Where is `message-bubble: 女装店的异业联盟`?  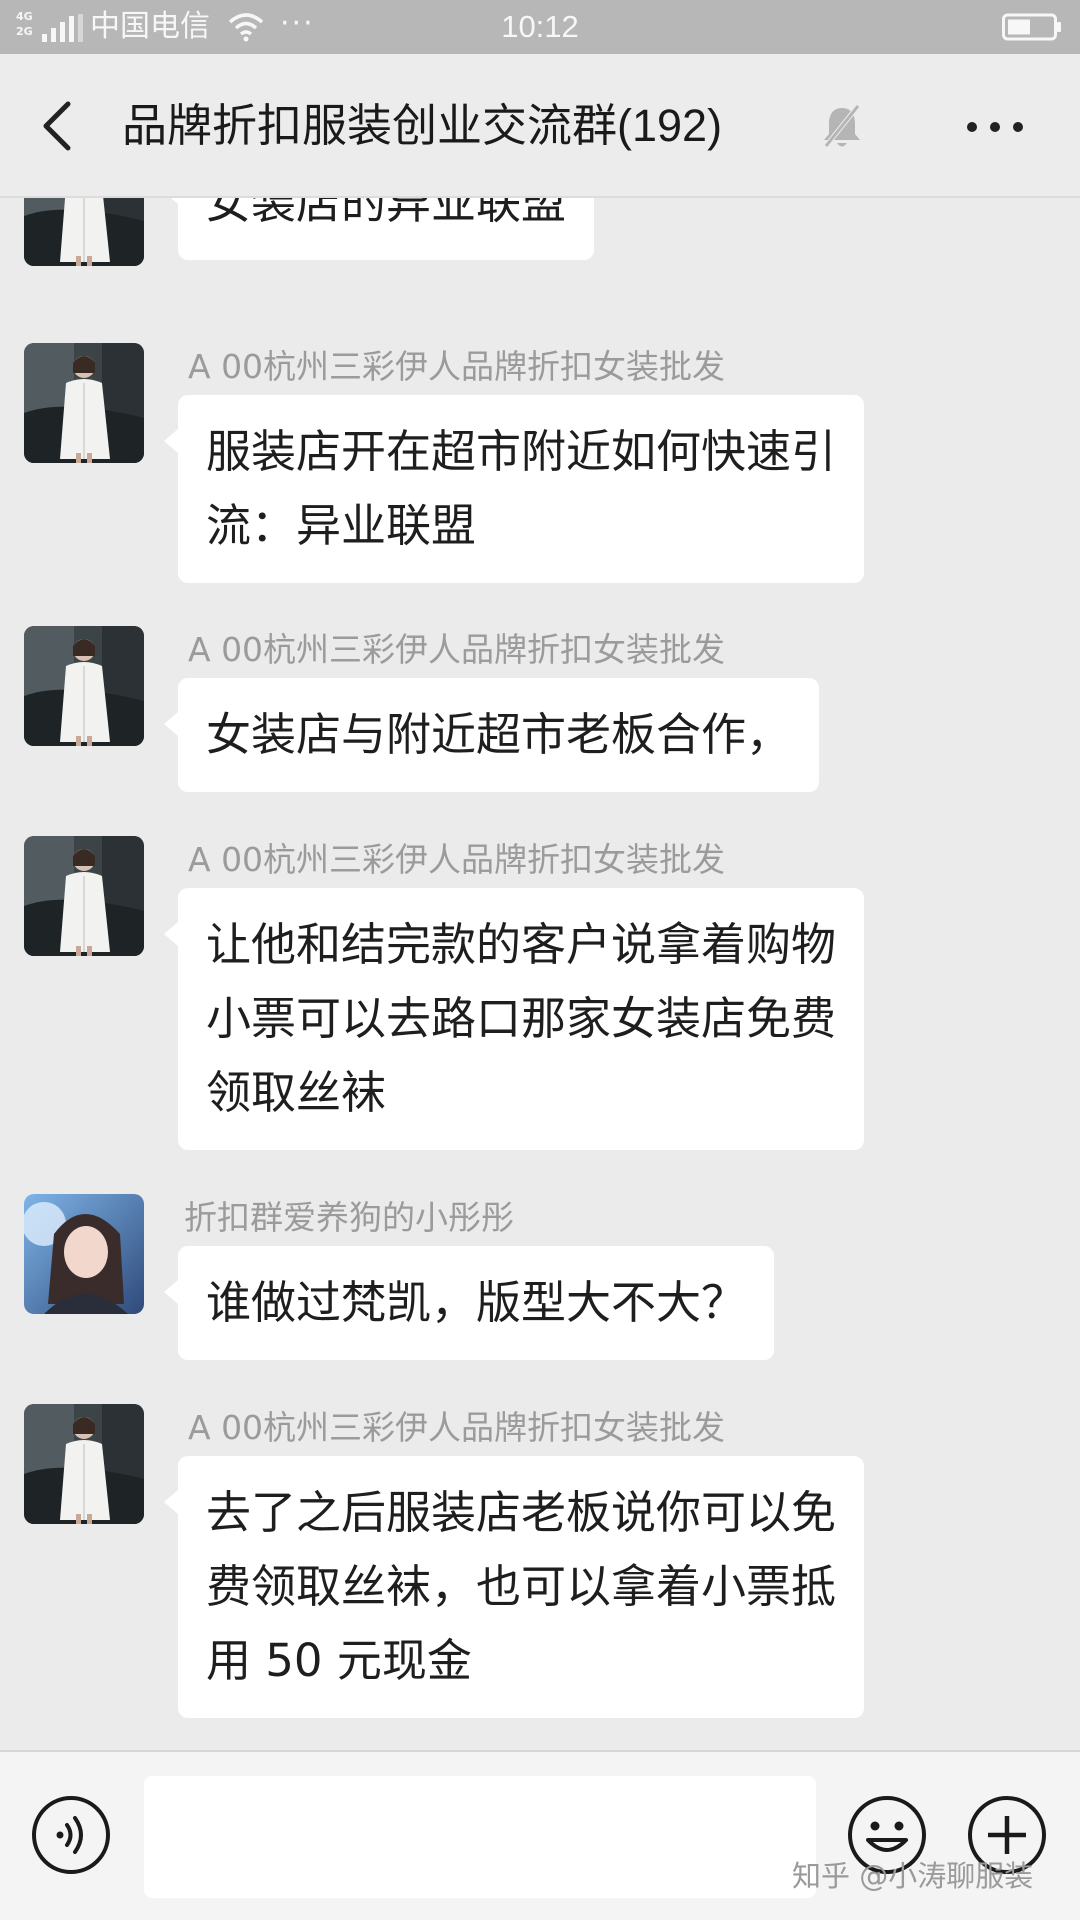 message-bubble: 女装店的异业联盟 is located at coordinates (379, 229).